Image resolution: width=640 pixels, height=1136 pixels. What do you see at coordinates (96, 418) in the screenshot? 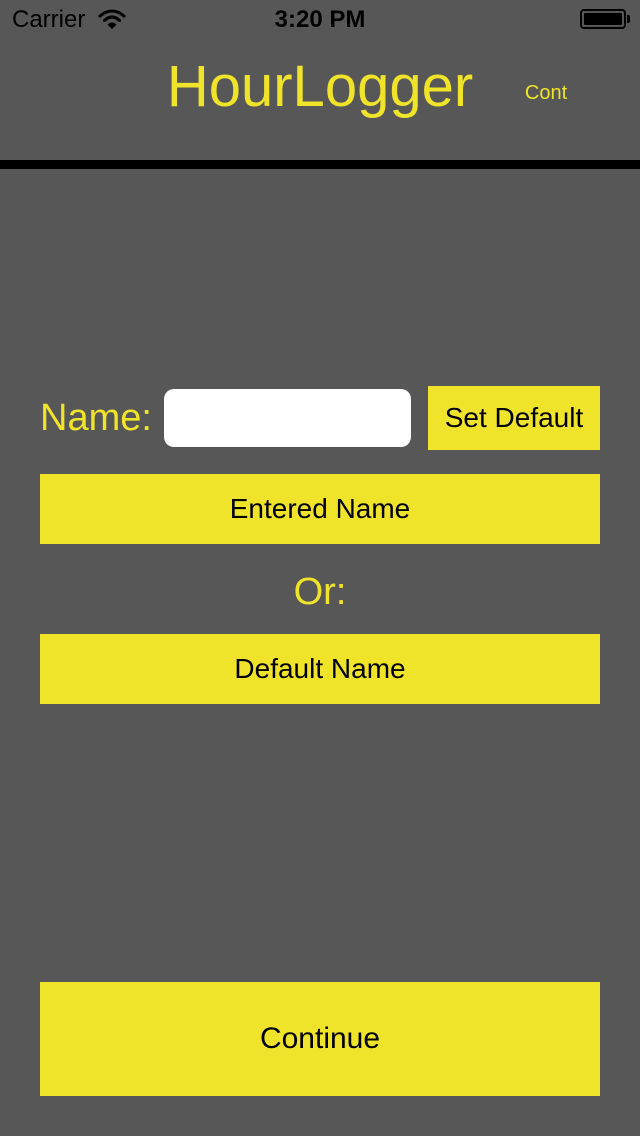
I see `name-label: Name:` at bounding box center [96, 418].